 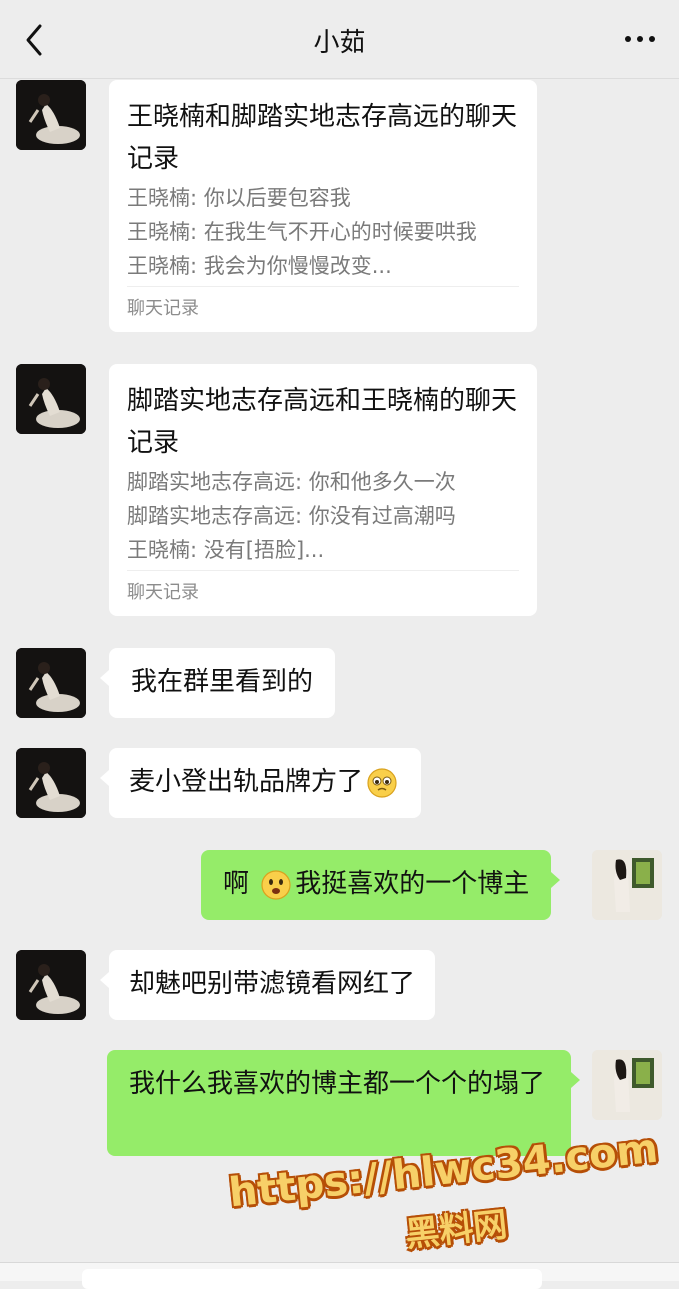 What do you see at coordinates (246, 782) in the screenshot?
I see `message-text: 麦小登出轨品牌方了` at bounding box center [246, 782].